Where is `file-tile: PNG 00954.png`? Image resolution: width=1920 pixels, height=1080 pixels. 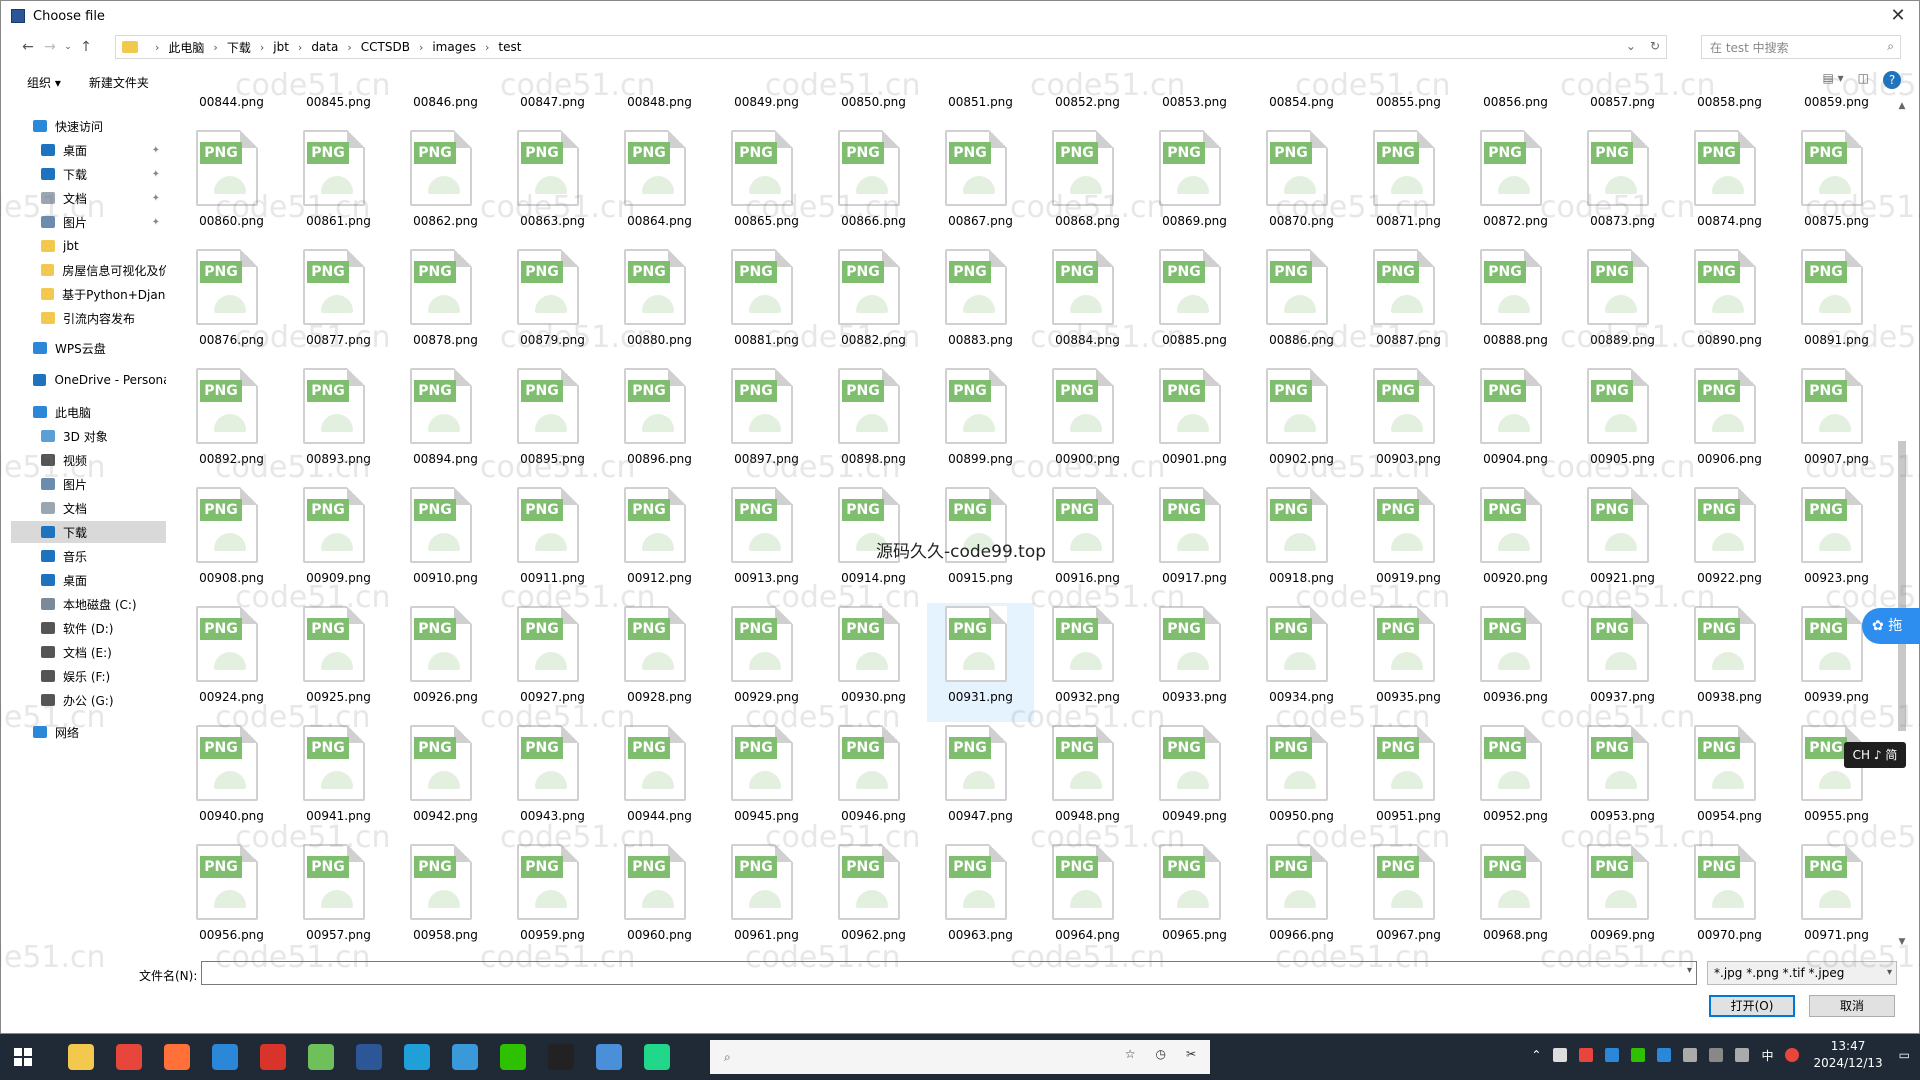
file-tile: PNG 00954.png is located at coordinates (1729, 781).